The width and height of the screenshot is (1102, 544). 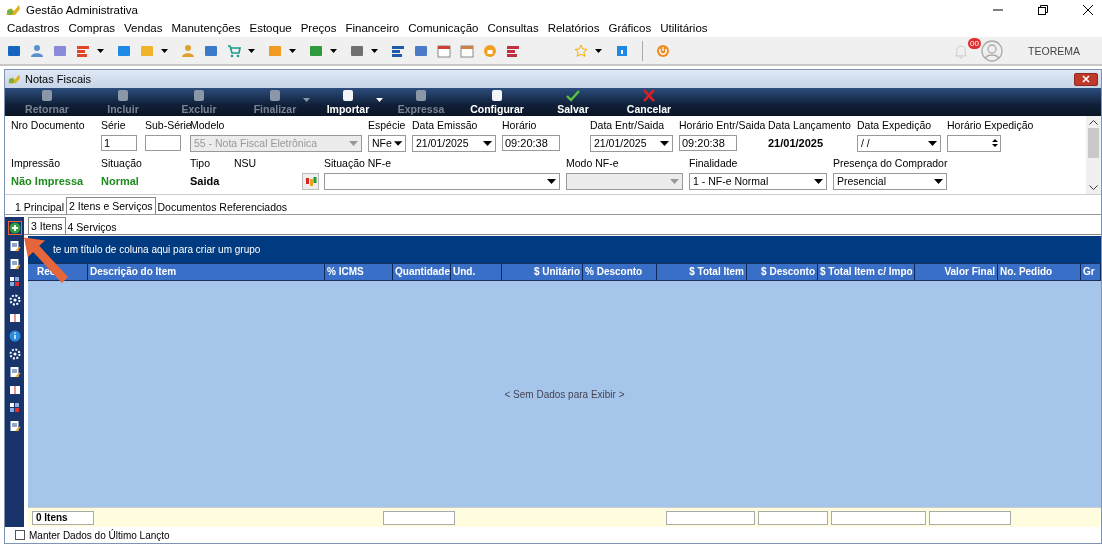 I want to click on field-label: Situação, so click(x=122, y=163).